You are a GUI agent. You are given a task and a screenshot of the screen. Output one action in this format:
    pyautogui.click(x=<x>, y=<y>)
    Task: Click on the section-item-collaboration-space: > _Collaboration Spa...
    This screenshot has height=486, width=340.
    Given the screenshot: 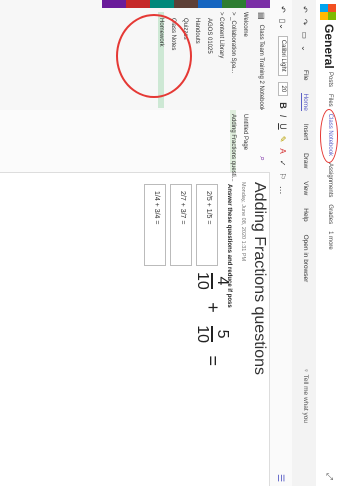 What is the action you would take?
    pyautogui.click(x=233, y=42)
    